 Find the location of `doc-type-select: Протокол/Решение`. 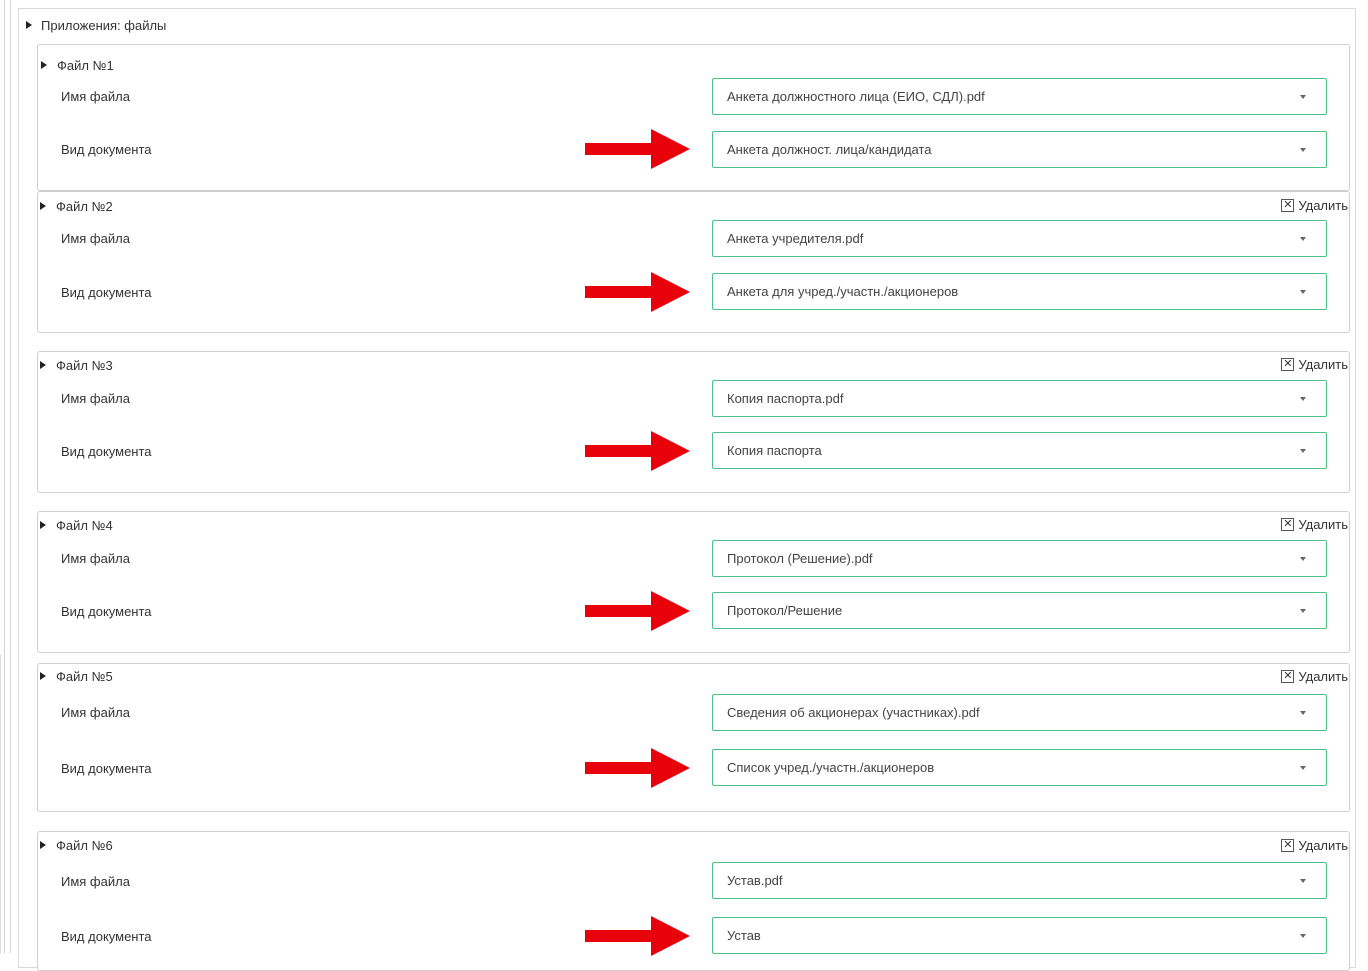

doc-type-select: Протокол/Решение is located at coordinates (1019, 610).